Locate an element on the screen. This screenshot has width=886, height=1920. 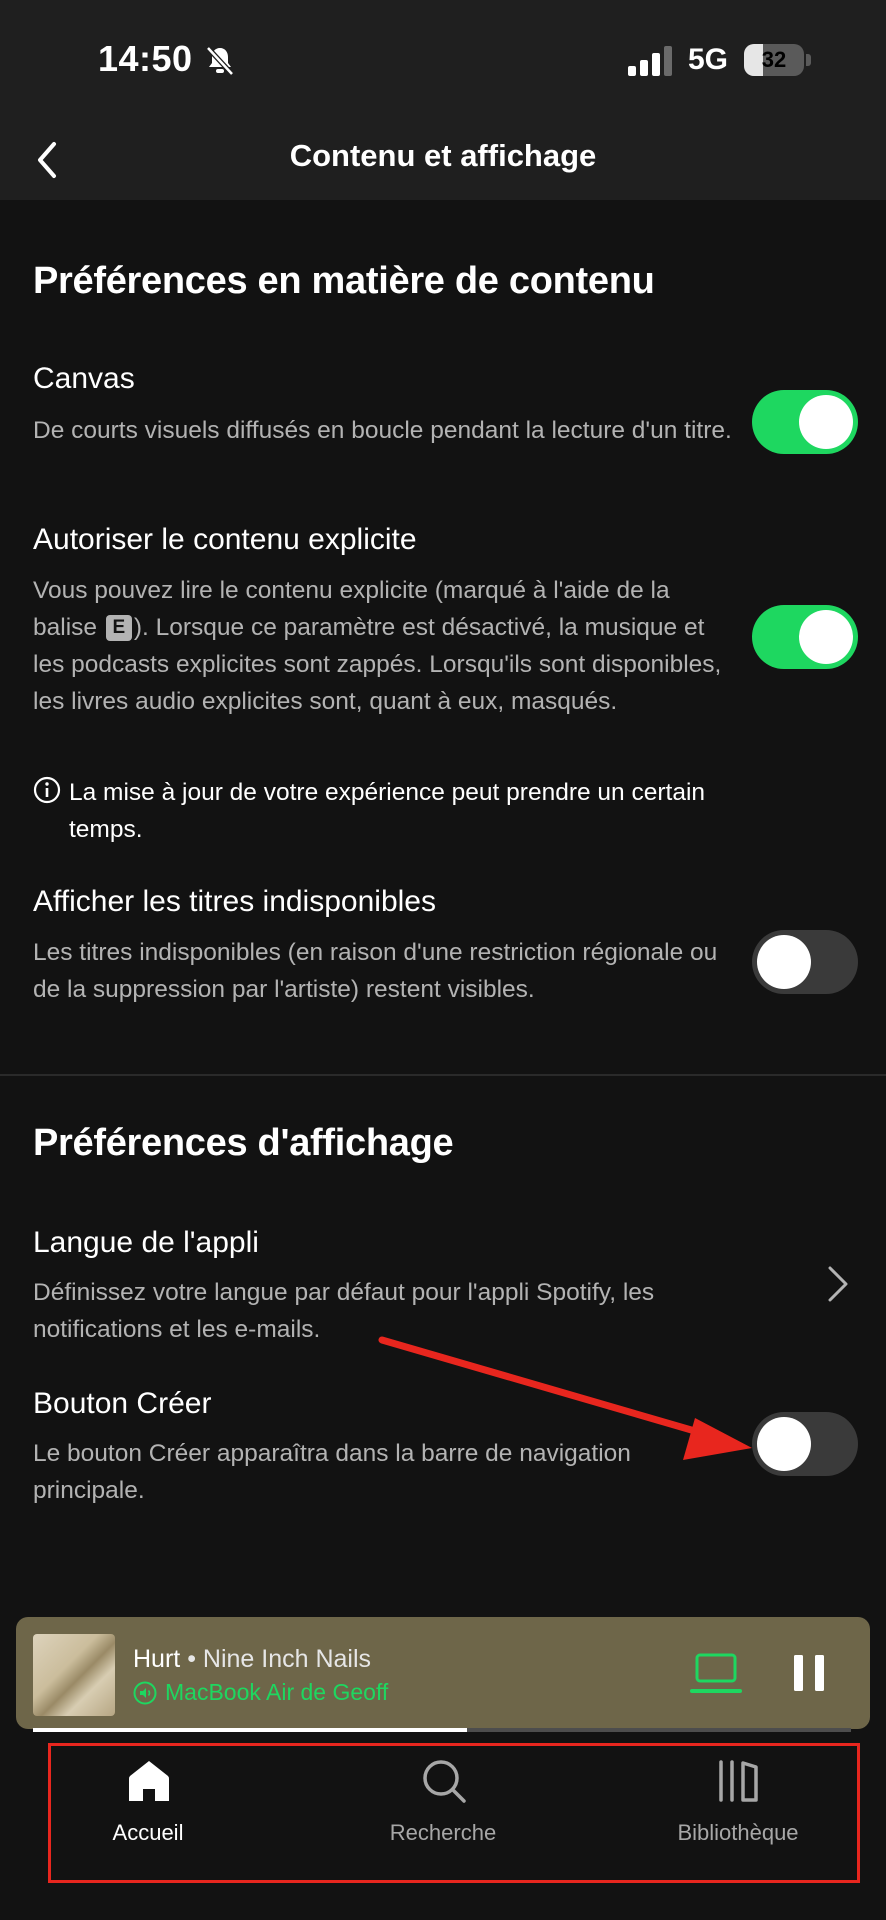
status-bar: 14:50 5G 32 is located at coordinates (443, 60).